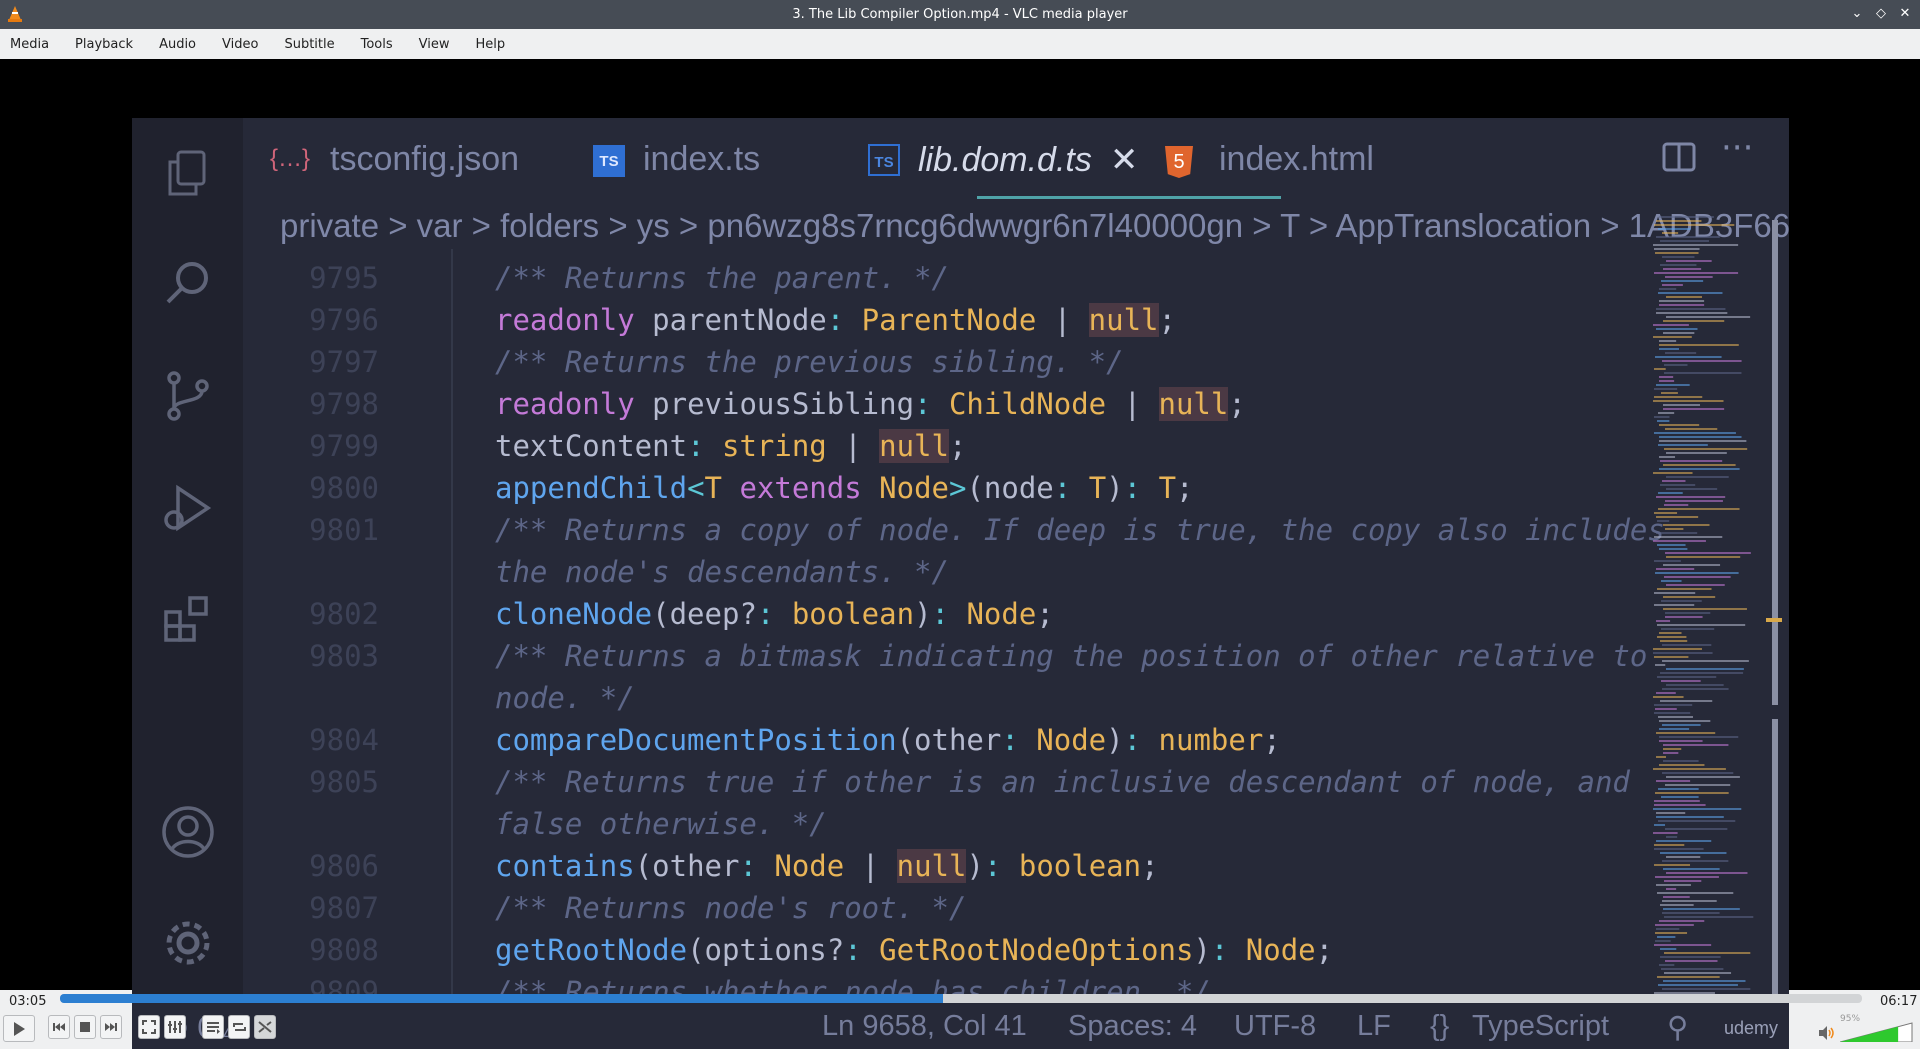 This screenshot has width=1920, height=1049. Describe the element at coordinates (1679, 157) in the screenshot. I see `split-editor-icon` at that location.